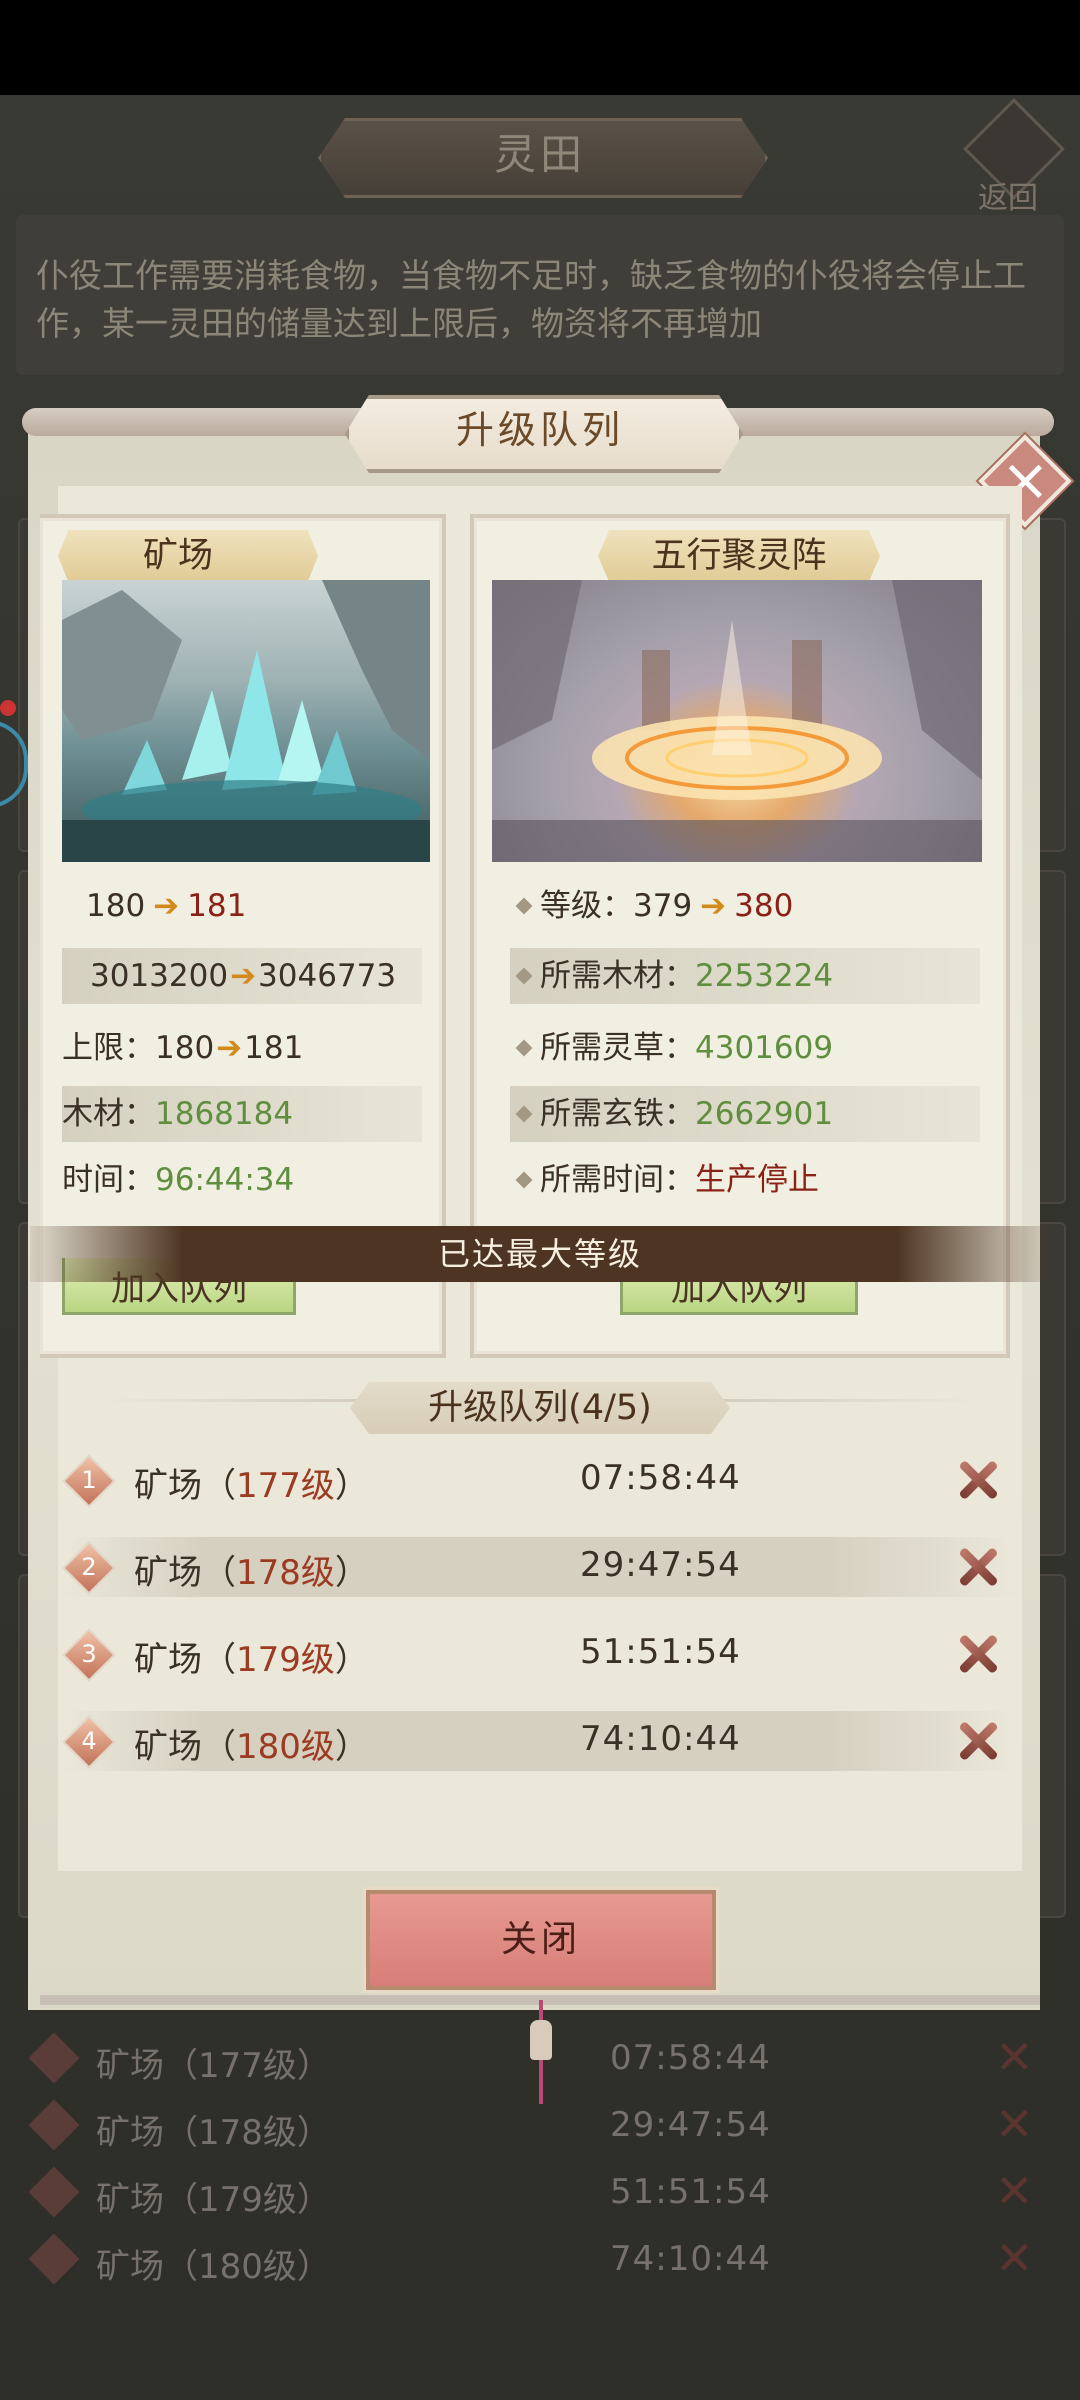 This screenshot has width=1080, height=2400. What do you see at coordinates (159, 976) in the screenshot?
I see `output-from: 3013200` at bounding box center [159, 976].